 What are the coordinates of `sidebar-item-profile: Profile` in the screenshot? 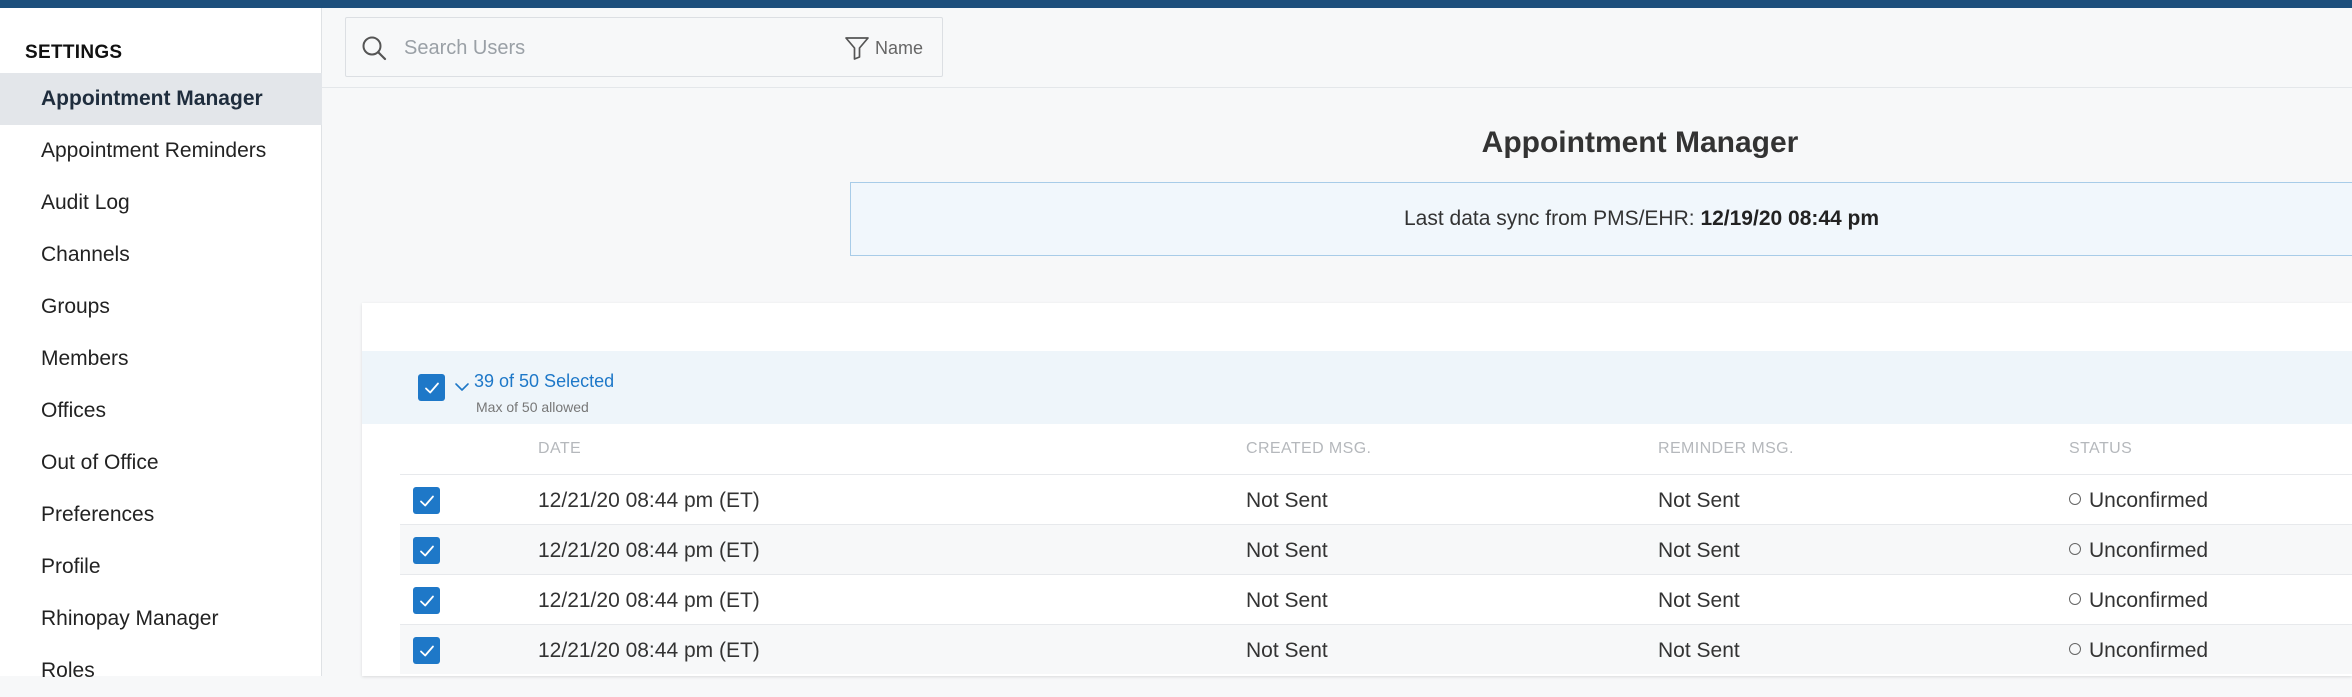 It's located at (161, 567).